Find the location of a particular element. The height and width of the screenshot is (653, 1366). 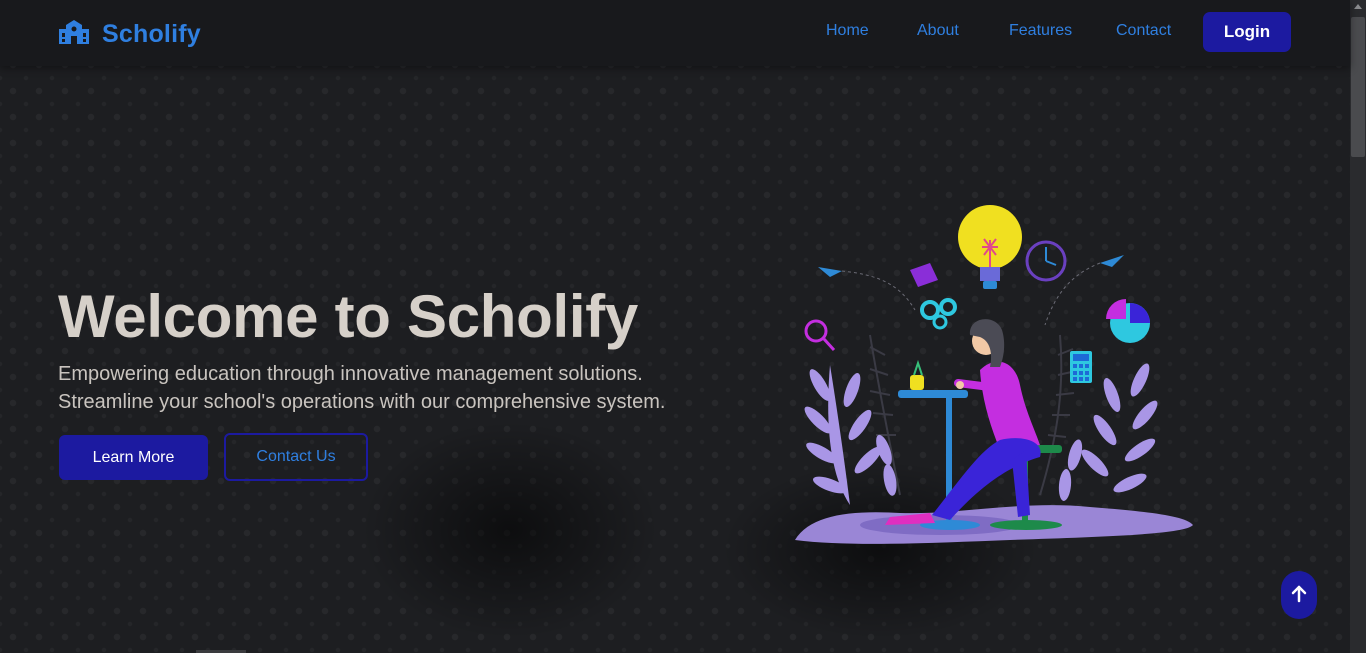

hero-title: Welcome to Scholify is located at coordinates (348, 316).